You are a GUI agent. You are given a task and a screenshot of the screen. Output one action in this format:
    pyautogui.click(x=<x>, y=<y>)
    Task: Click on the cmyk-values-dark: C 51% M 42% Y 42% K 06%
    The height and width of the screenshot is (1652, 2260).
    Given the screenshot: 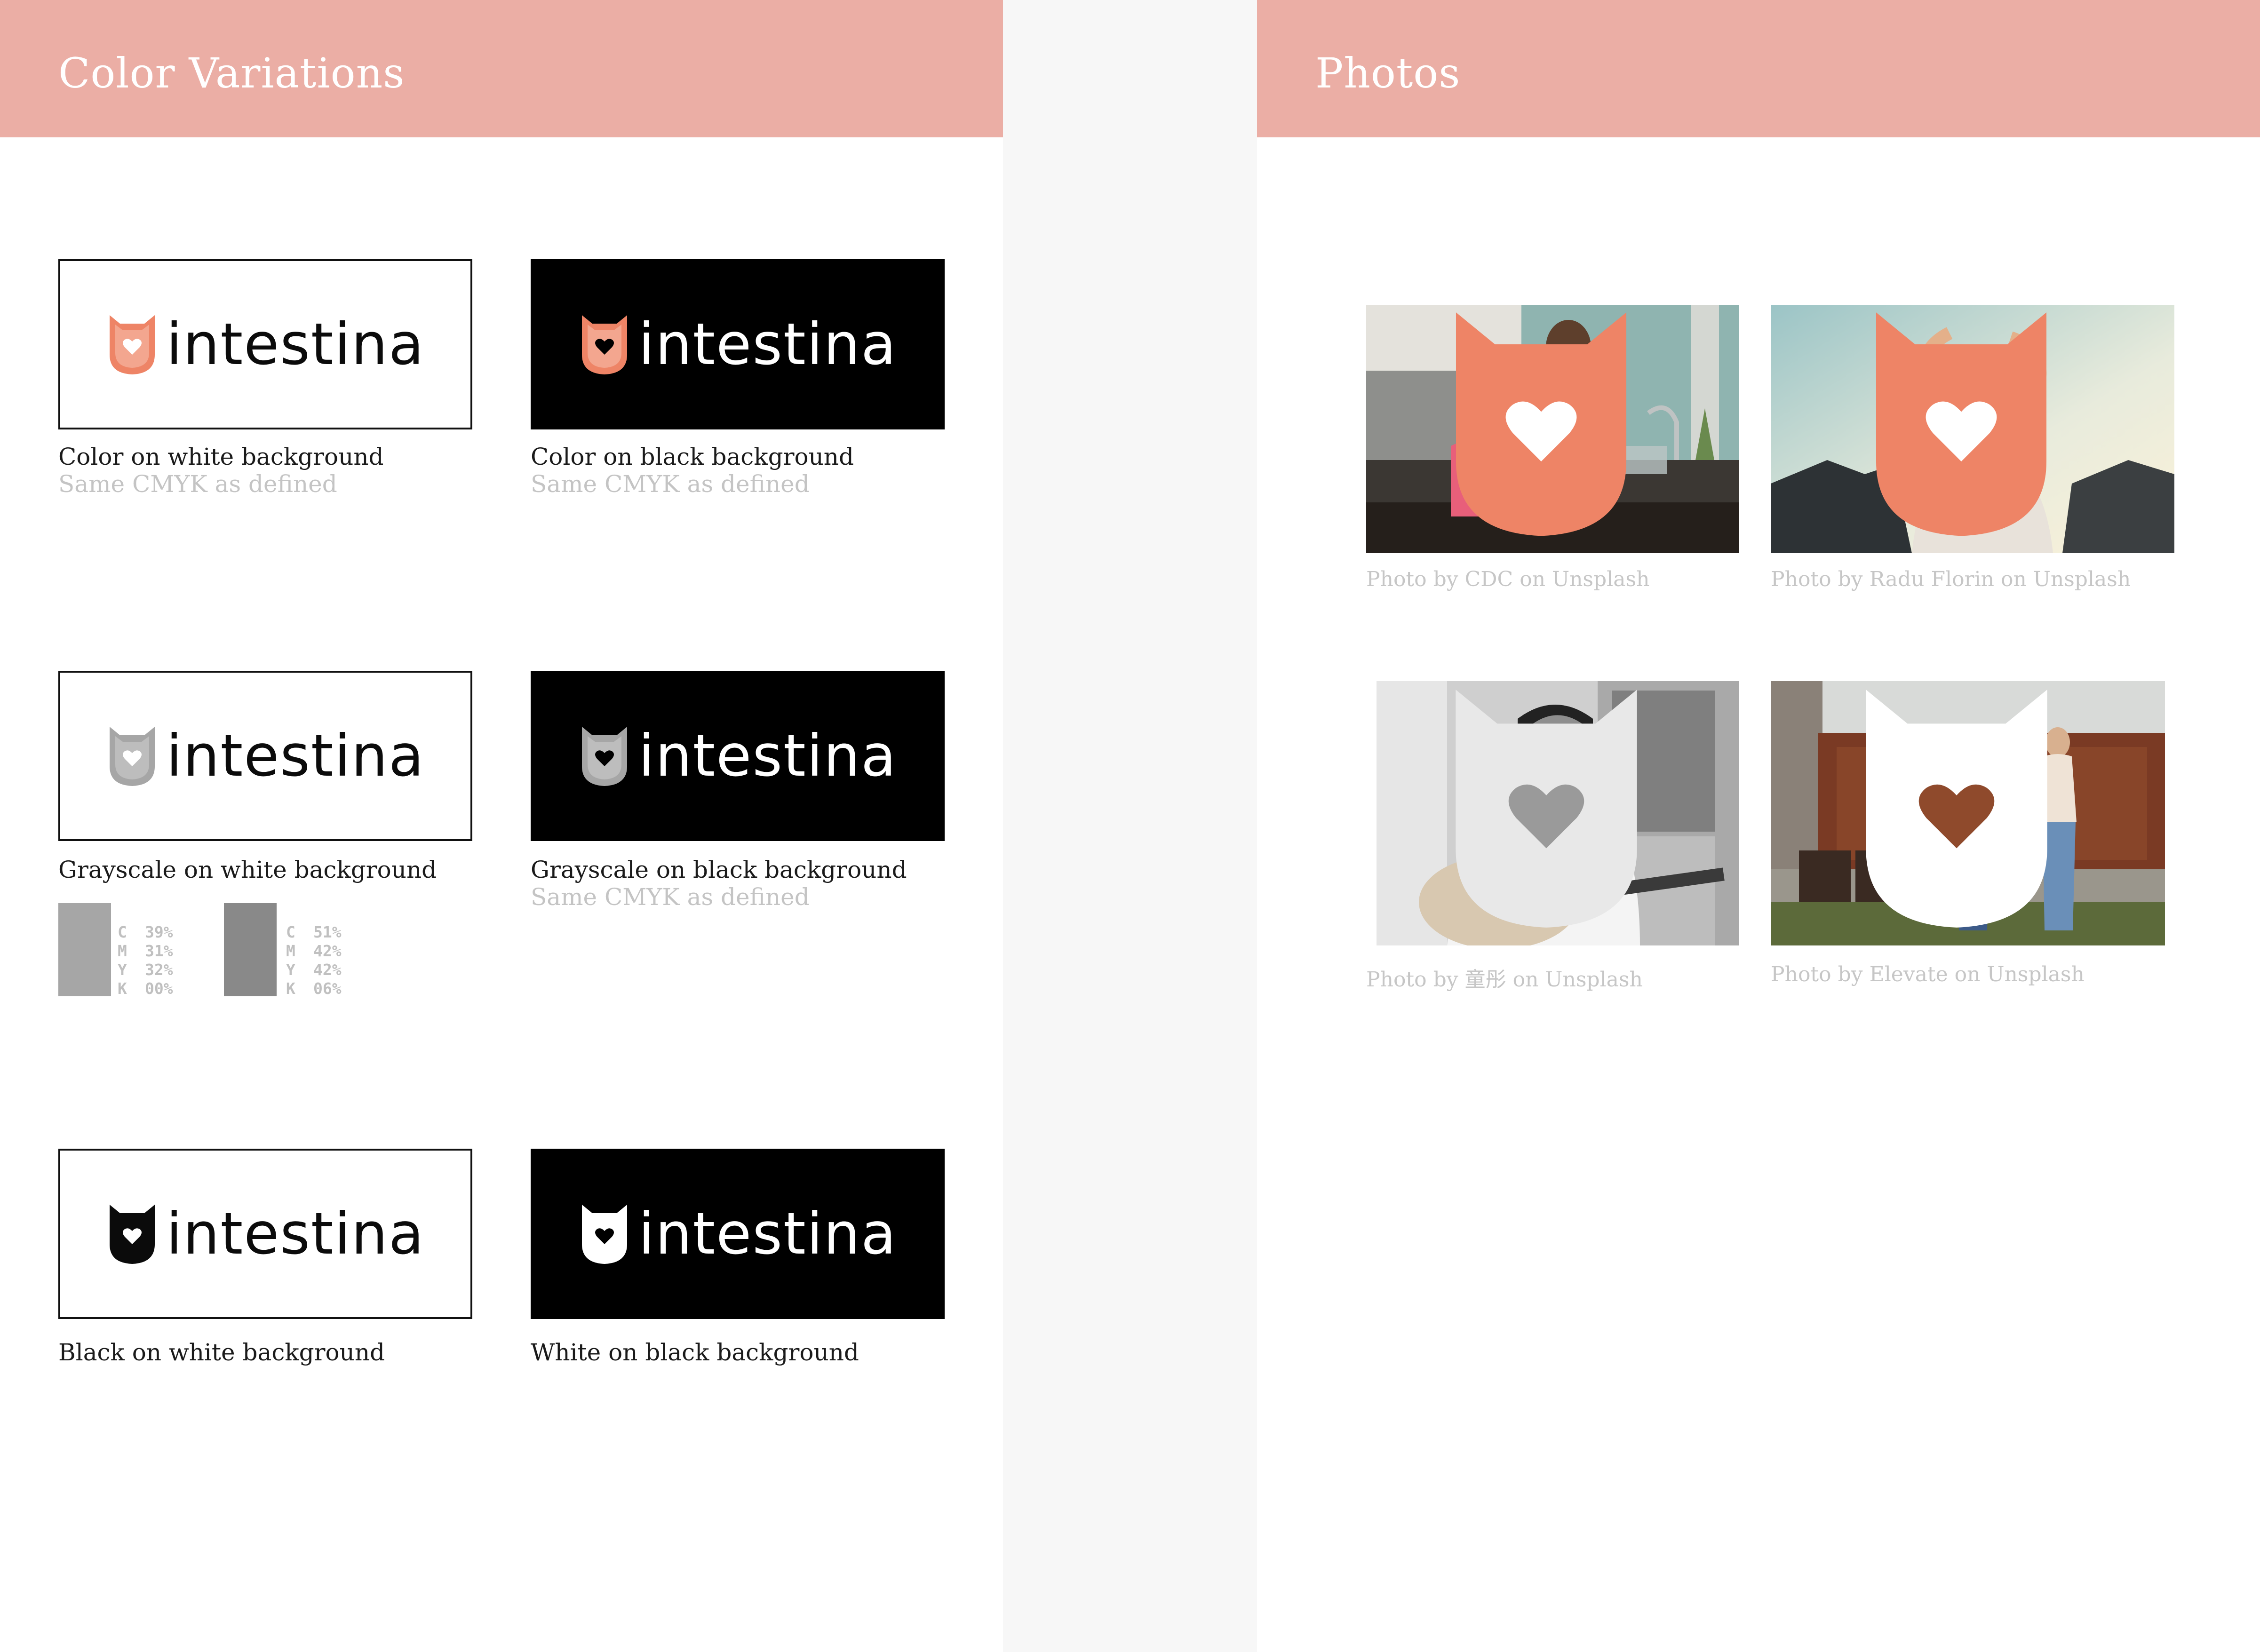 What is the action you would take?
    pyautogui.click(x=314, y=960)
    